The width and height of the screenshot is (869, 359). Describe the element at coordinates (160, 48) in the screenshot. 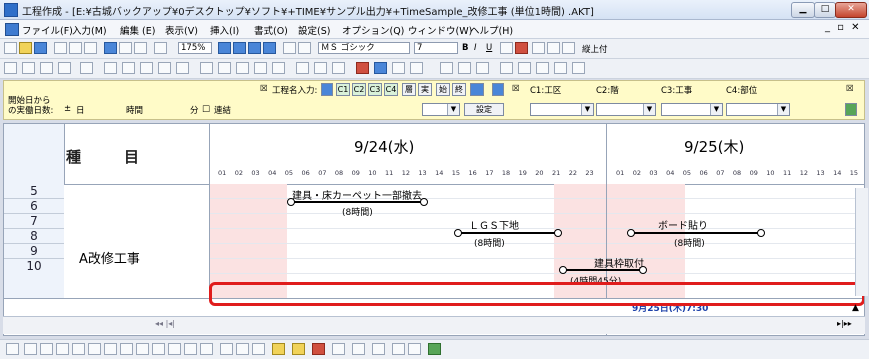

I see `camera-icon` at that location.